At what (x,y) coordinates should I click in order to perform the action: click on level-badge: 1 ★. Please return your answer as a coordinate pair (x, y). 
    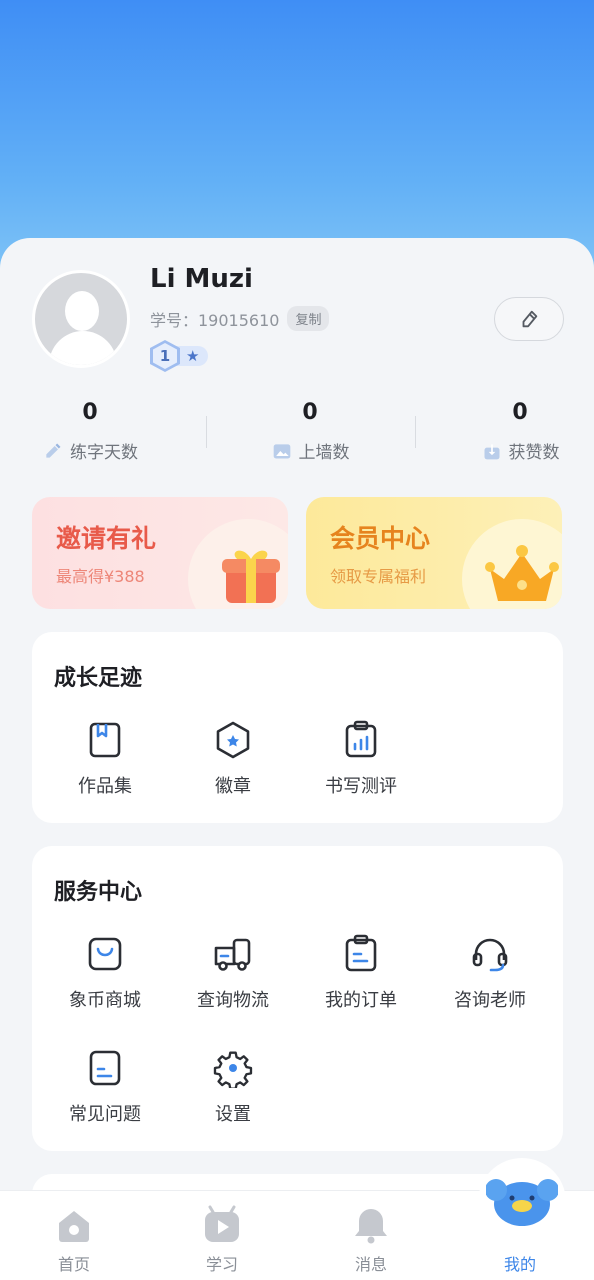
    Looking at the image, I should click on (179, 356).